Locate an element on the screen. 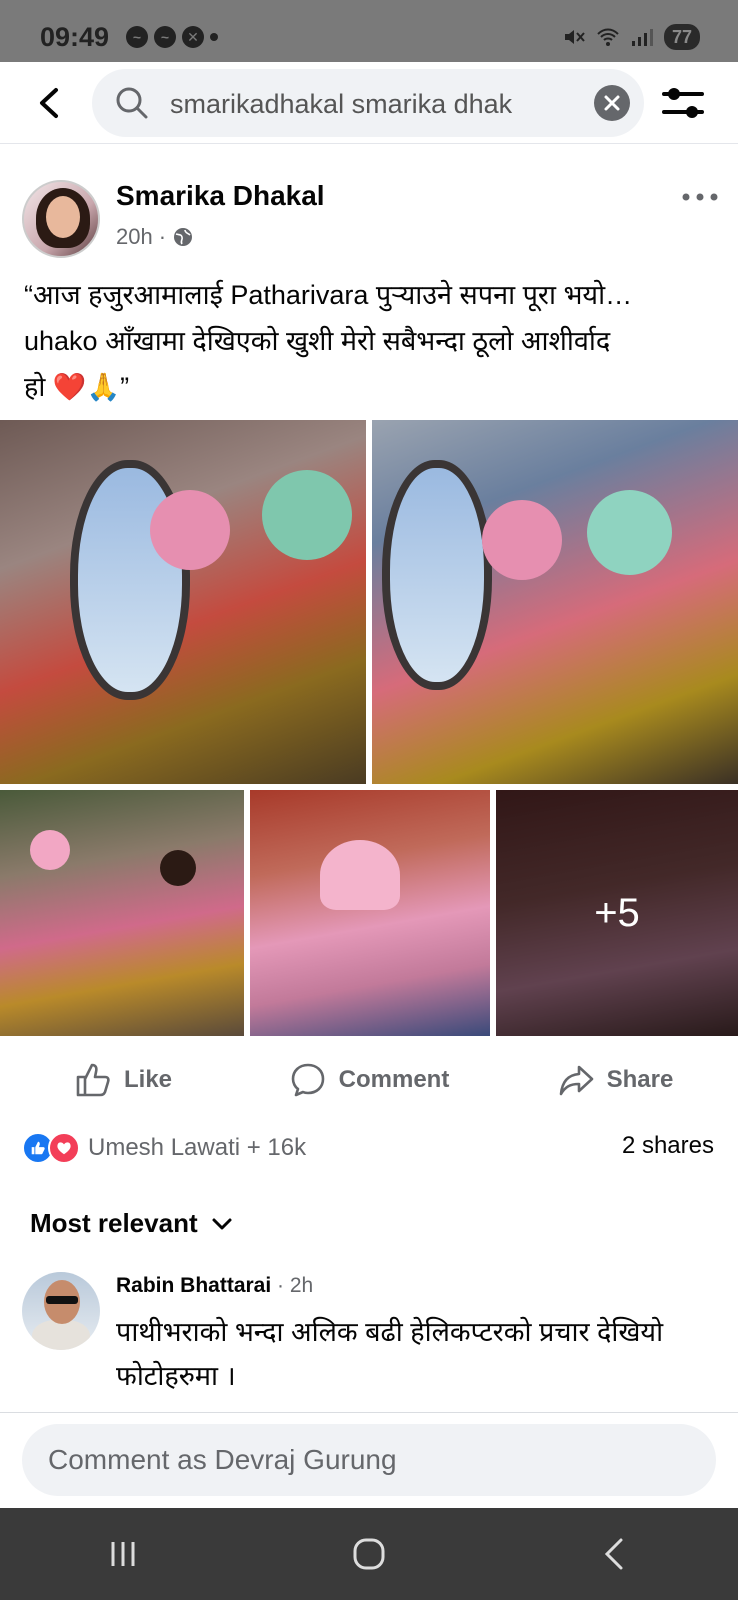 Image resolution: width=738 pixels, height=1600 pixels. reactions-summary: Umesh Lawati + 16k is located at coordinates (164, 1148).